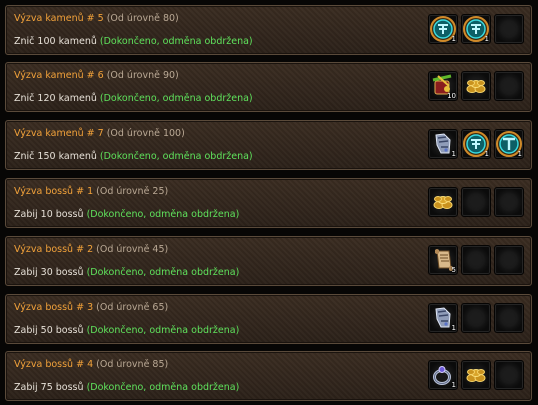 This screenshot has width=538, height=405. What do you see at coordinates (453, 270) in the screenshot?
I see `reward-quantity: 5` at bounding box center [453, 270].